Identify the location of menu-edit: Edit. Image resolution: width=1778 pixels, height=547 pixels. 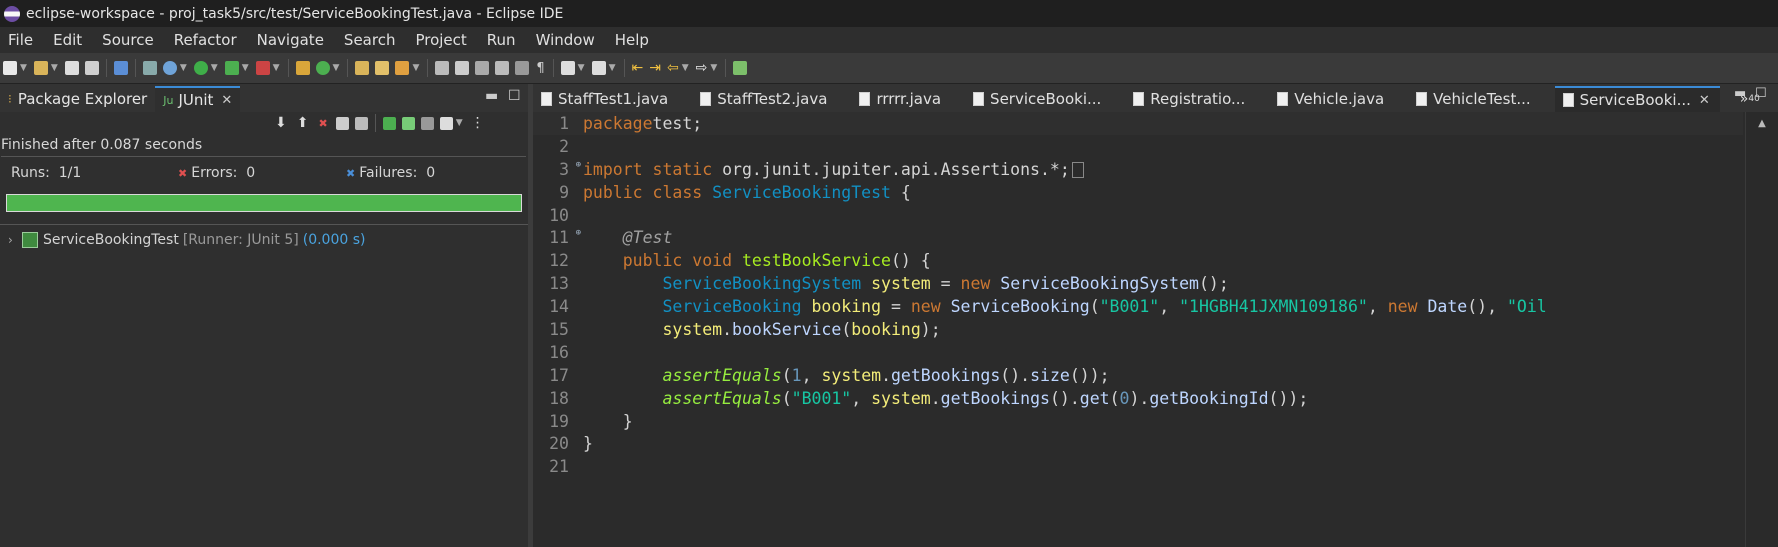
(69, 40).